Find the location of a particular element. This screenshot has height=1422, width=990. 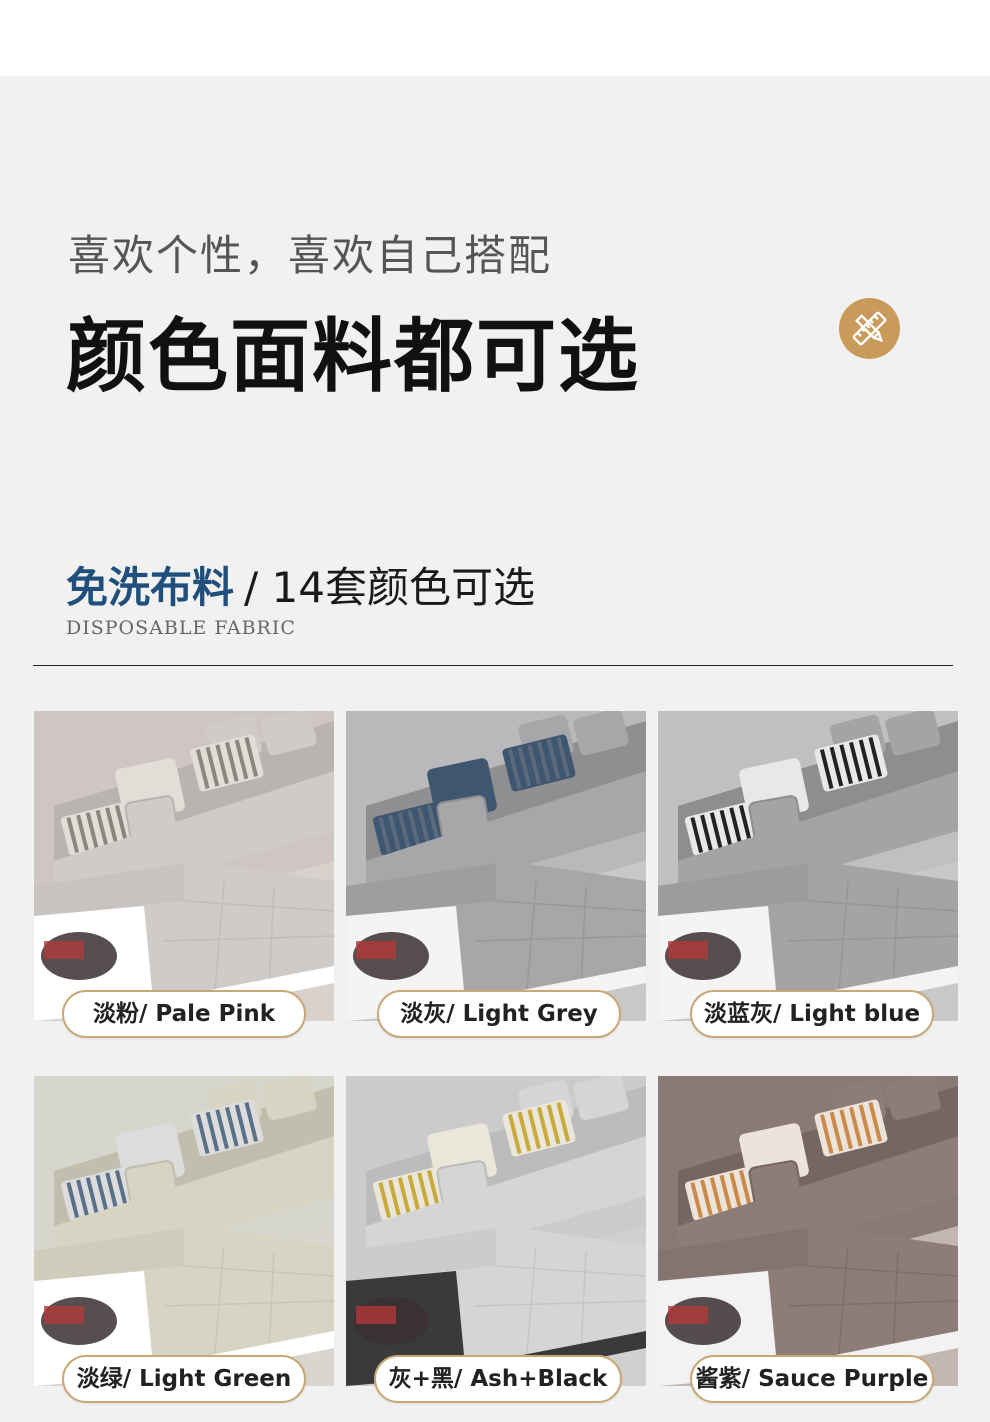

swatch-label-light-green: 淡绿/ Light Green is located at coordinates (184, 1379).